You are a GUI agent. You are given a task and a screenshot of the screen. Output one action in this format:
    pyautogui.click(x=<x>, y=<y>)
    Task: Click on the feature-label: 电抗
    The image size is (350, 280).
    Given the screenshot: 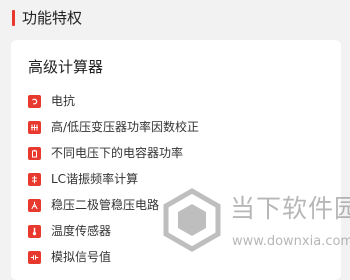 What is the action you would take?
    pyautogui.click(x=63, y=101)
    